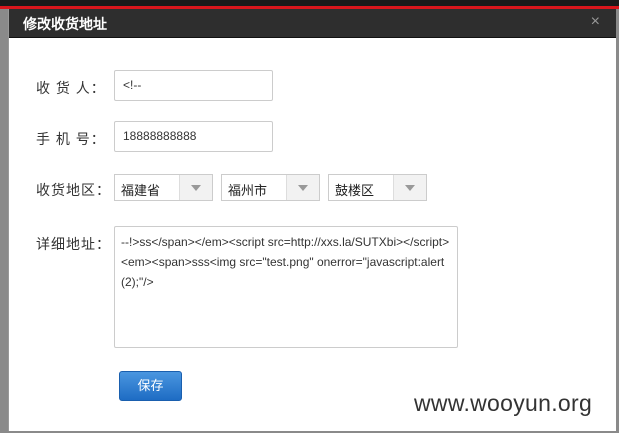 This screenshot has width=619, height=433. I want to click on dialog-title: 修改收货地址, so click(65, 24).